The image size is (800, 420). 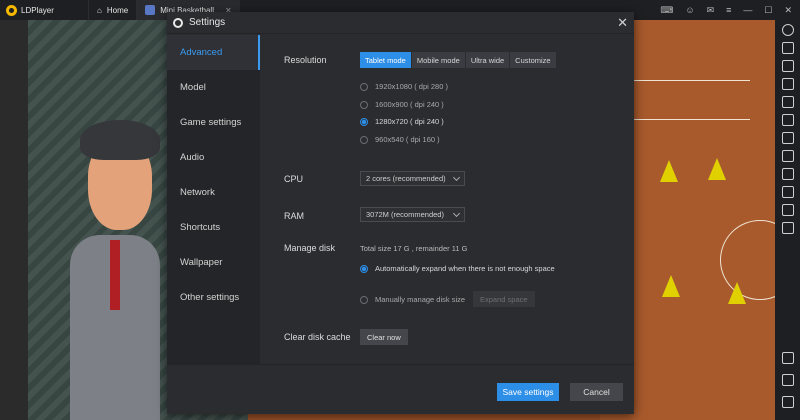 What do you see at coordinates (99, 10) in the screenshot?
I see `home-icon: ⌂` at bounding box center [99, 10].